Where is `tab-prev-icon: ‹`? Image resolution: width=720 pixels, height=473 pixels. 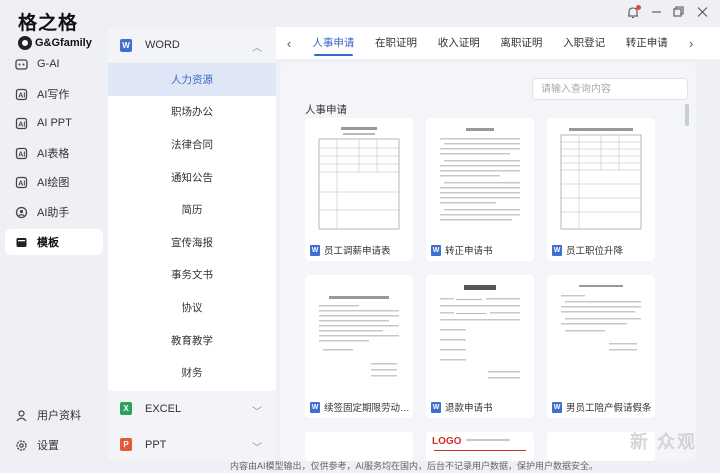 tab-prev-icon: ‹ is located at coordinates (289, 43).